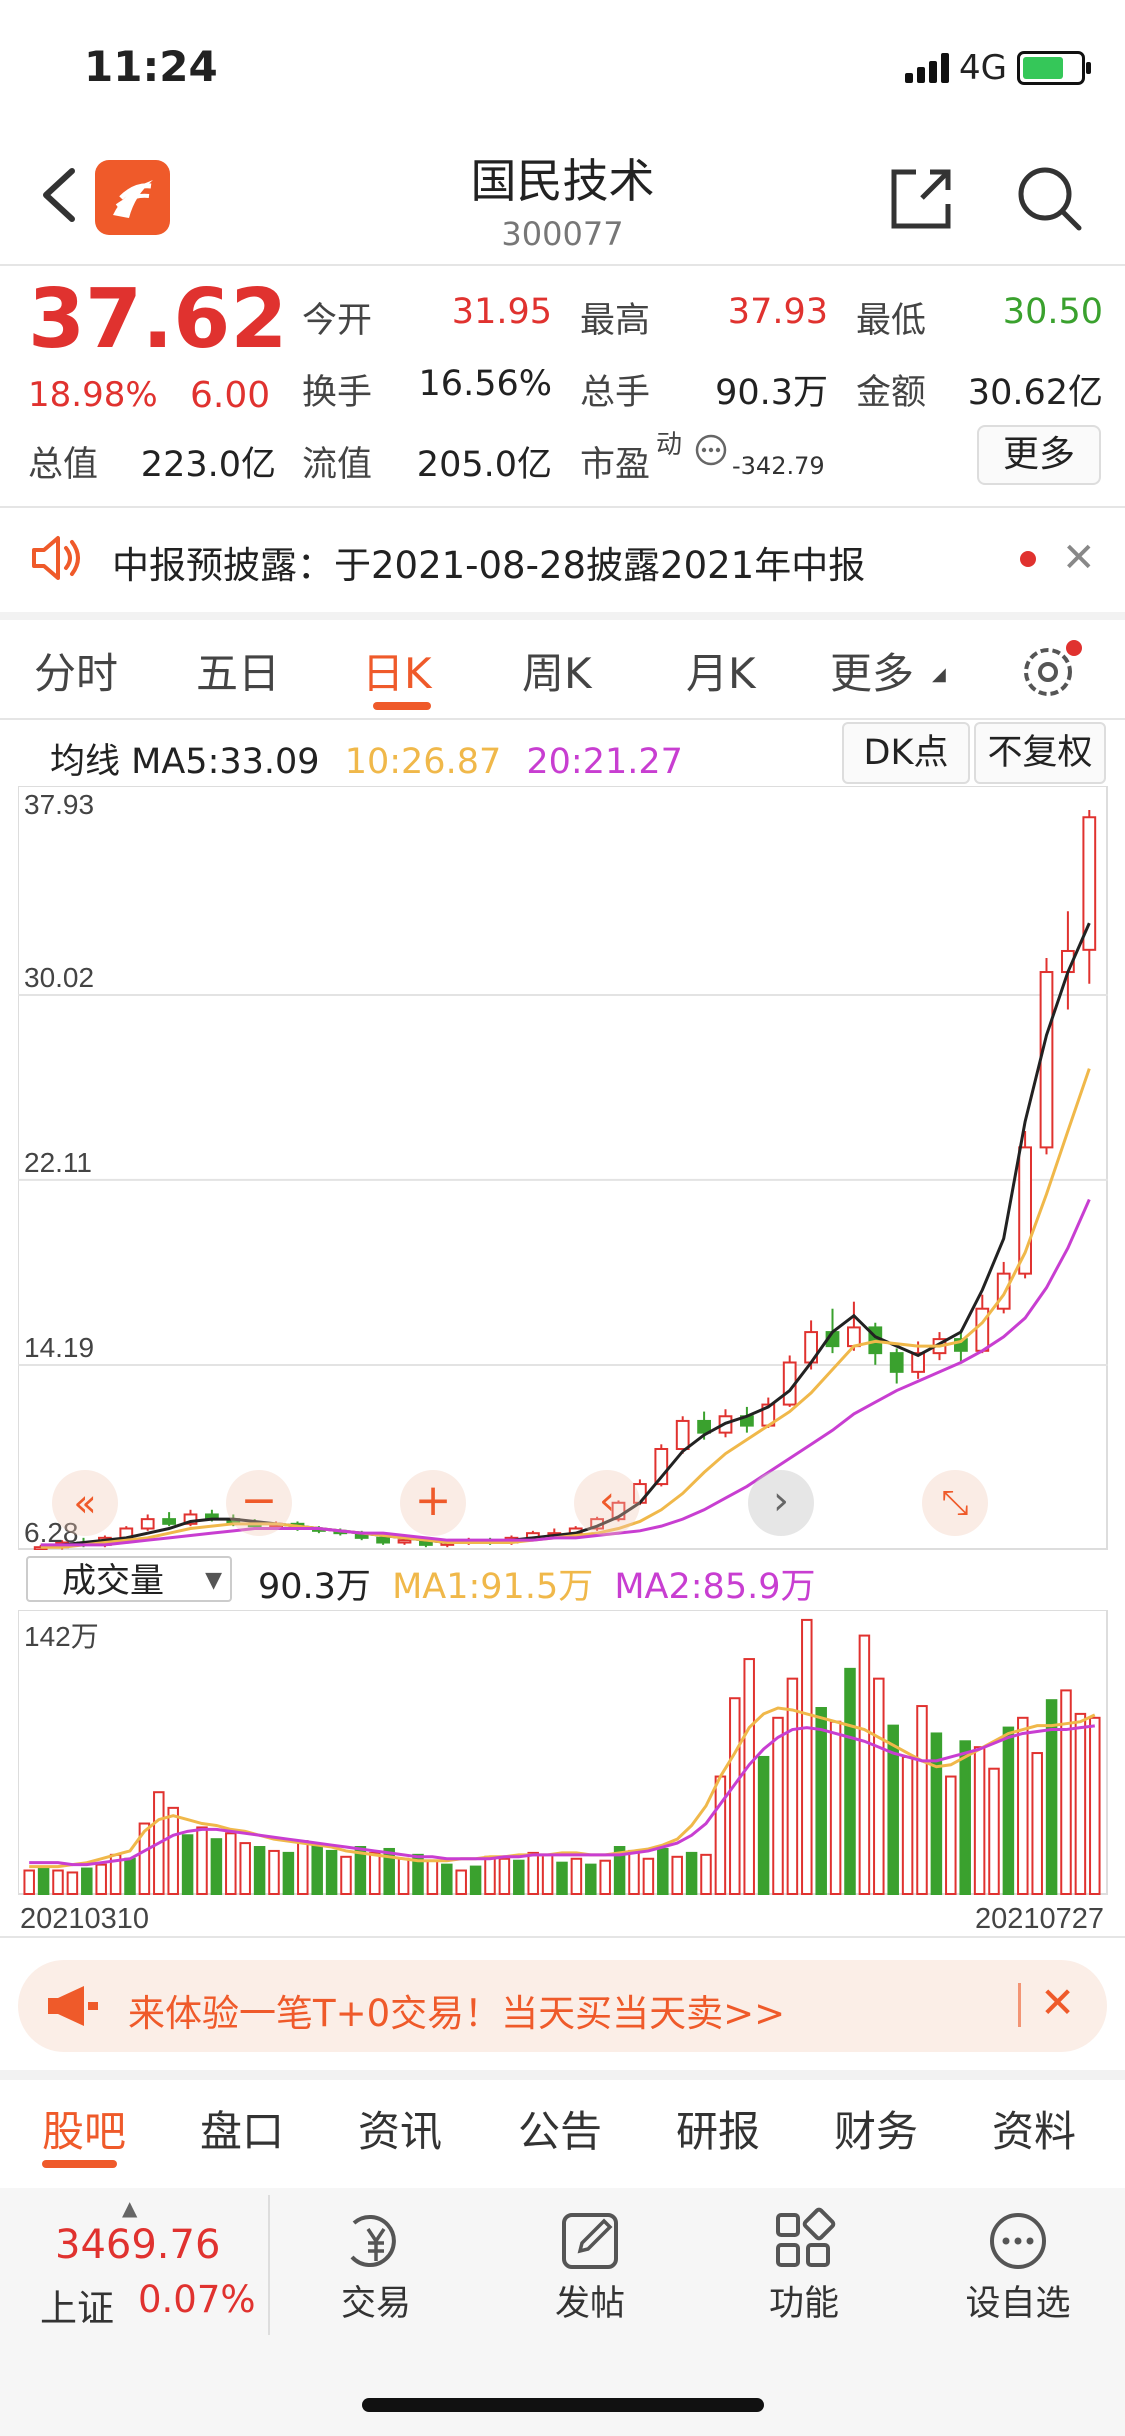 This screenshot has width=1125, height=2436. What do you see at coordinates (983, 68) in the screenshot?
I see `network-label: 4G` at bounding box center [983, 68].